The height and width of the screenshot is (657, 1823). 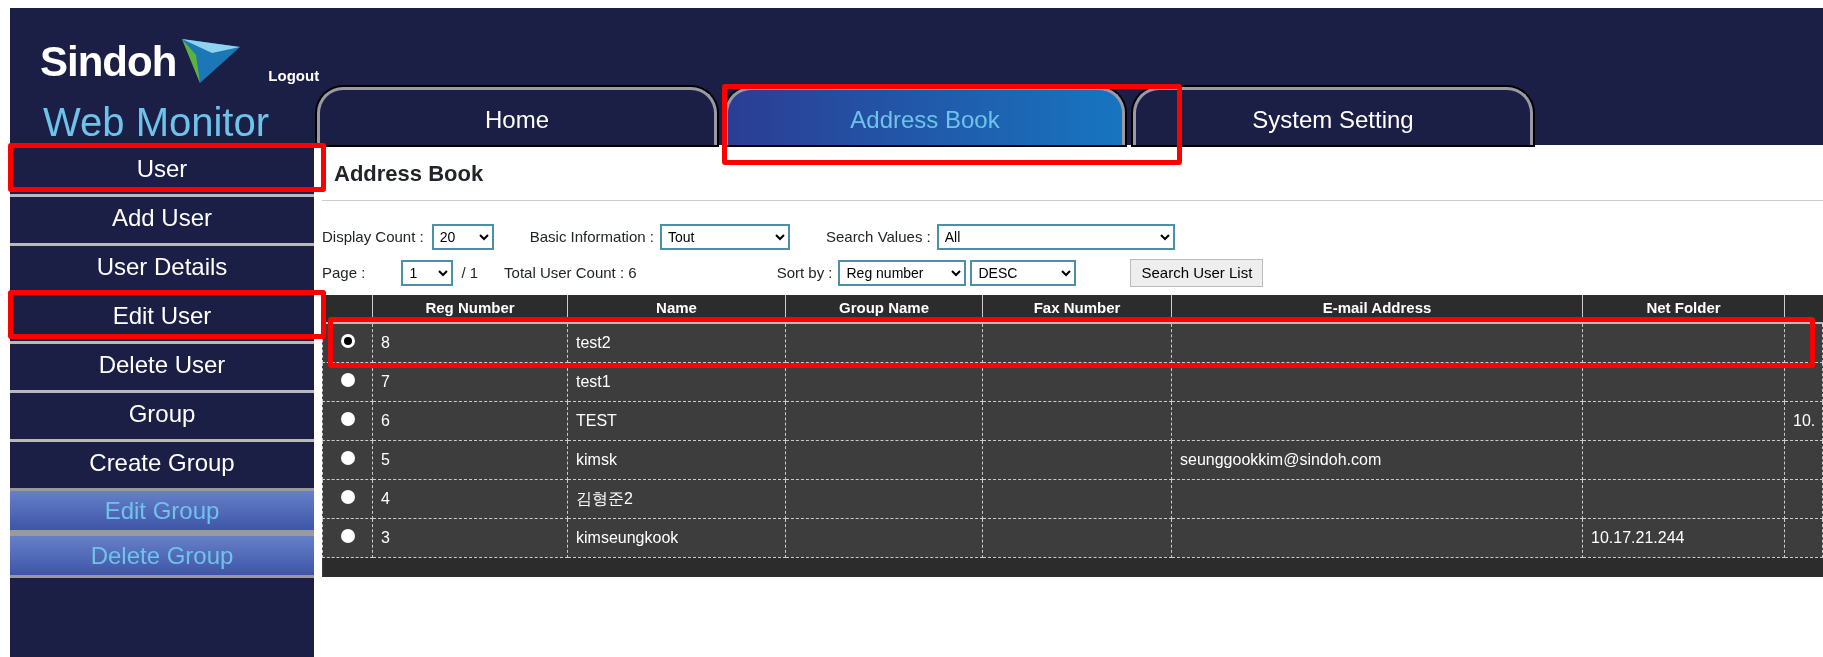 I want to click on column-header: Reg Number, so click(x=470, y=308).